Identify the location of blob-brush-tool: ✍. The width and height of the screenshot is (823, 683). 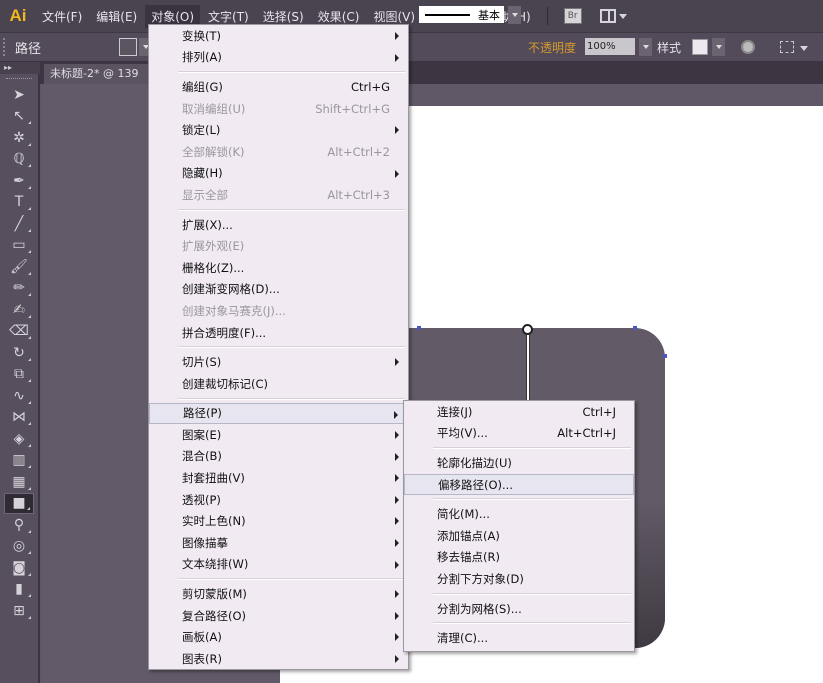
(19, 310).